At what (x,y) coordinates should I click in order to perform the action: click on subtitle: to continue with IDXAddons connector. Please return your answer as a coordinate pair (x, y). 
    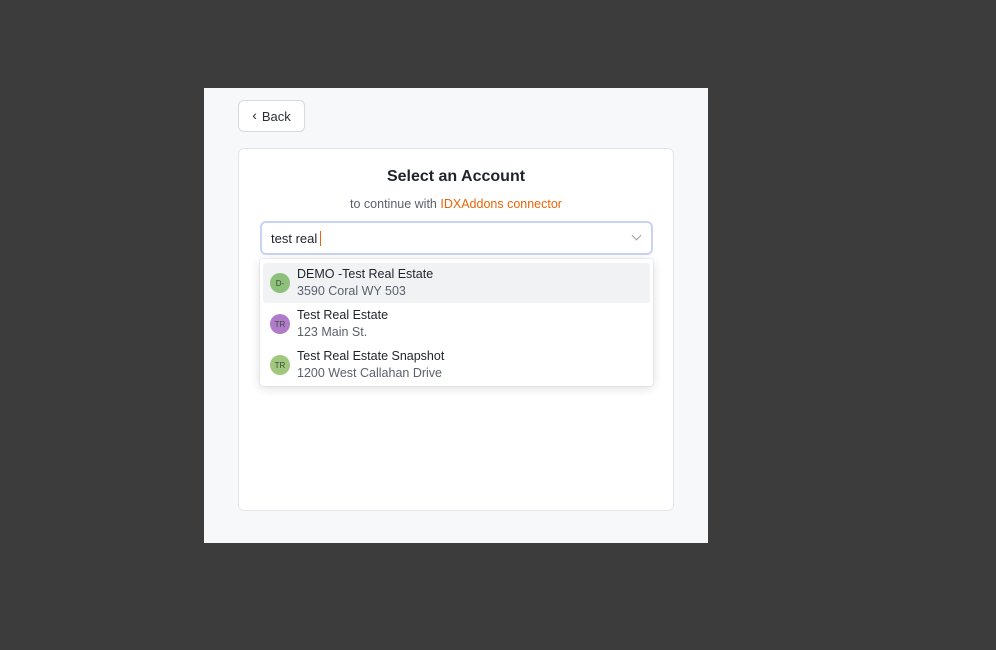
    Looking at the image, I should click on (456, 204).